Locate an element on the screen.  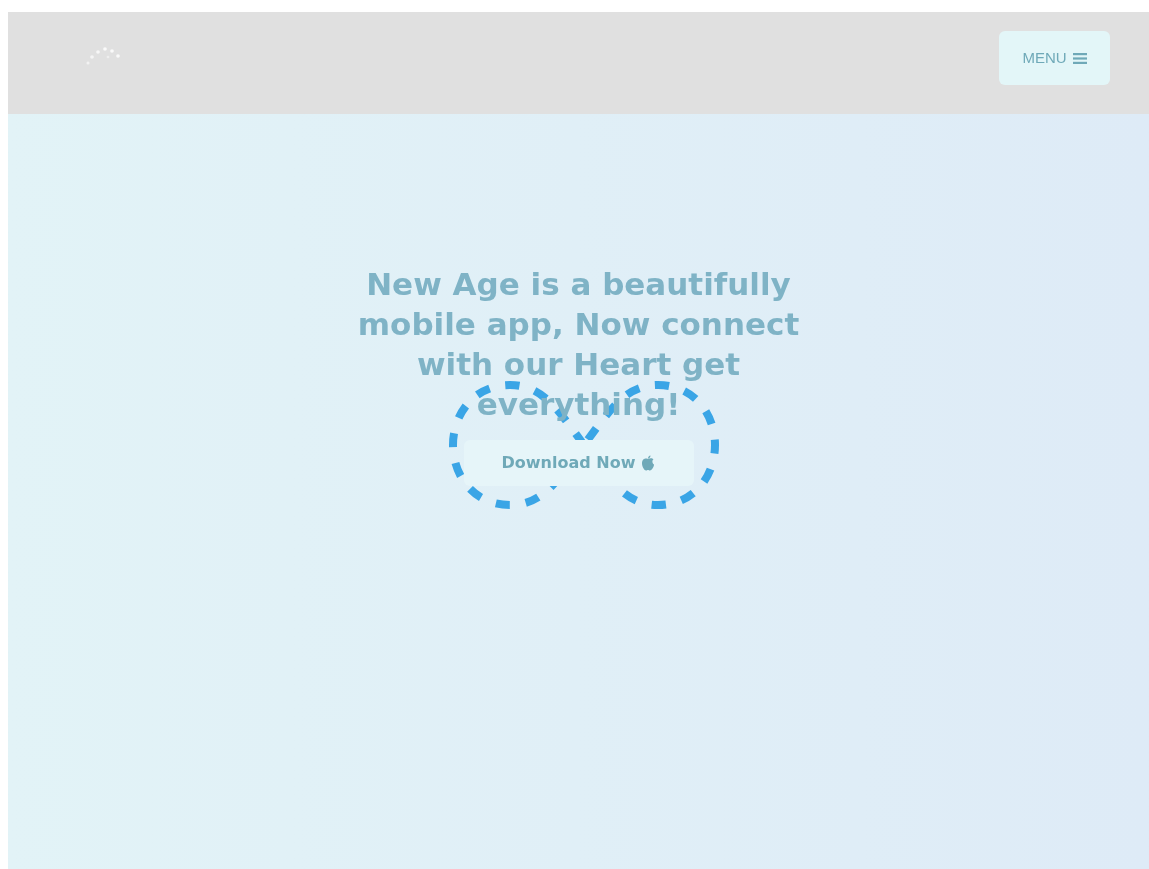
download-button: Download Now is located at coordinates (578, 463).